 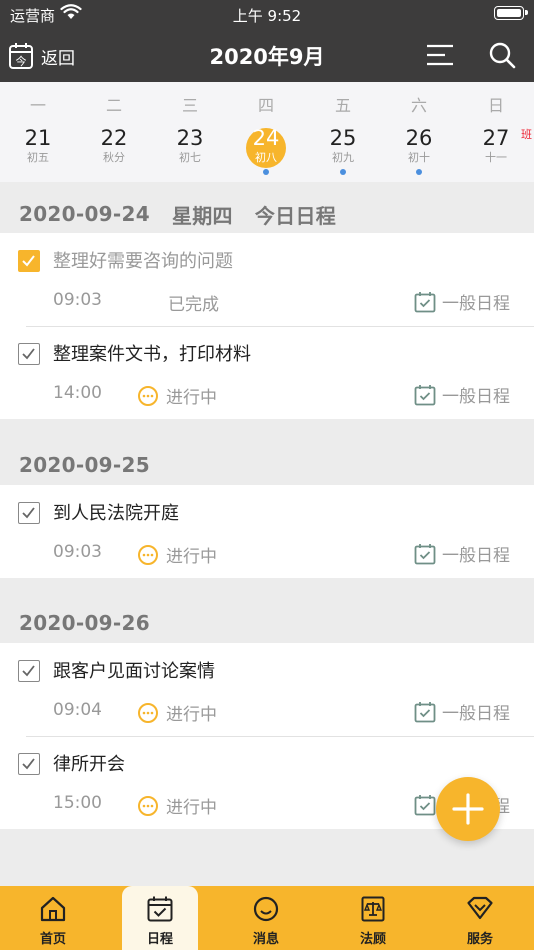 What do you see at coordinates (202, 215) in the screenshot?
I see `section-weekday: 星期四` at bounding box center [202, 215].